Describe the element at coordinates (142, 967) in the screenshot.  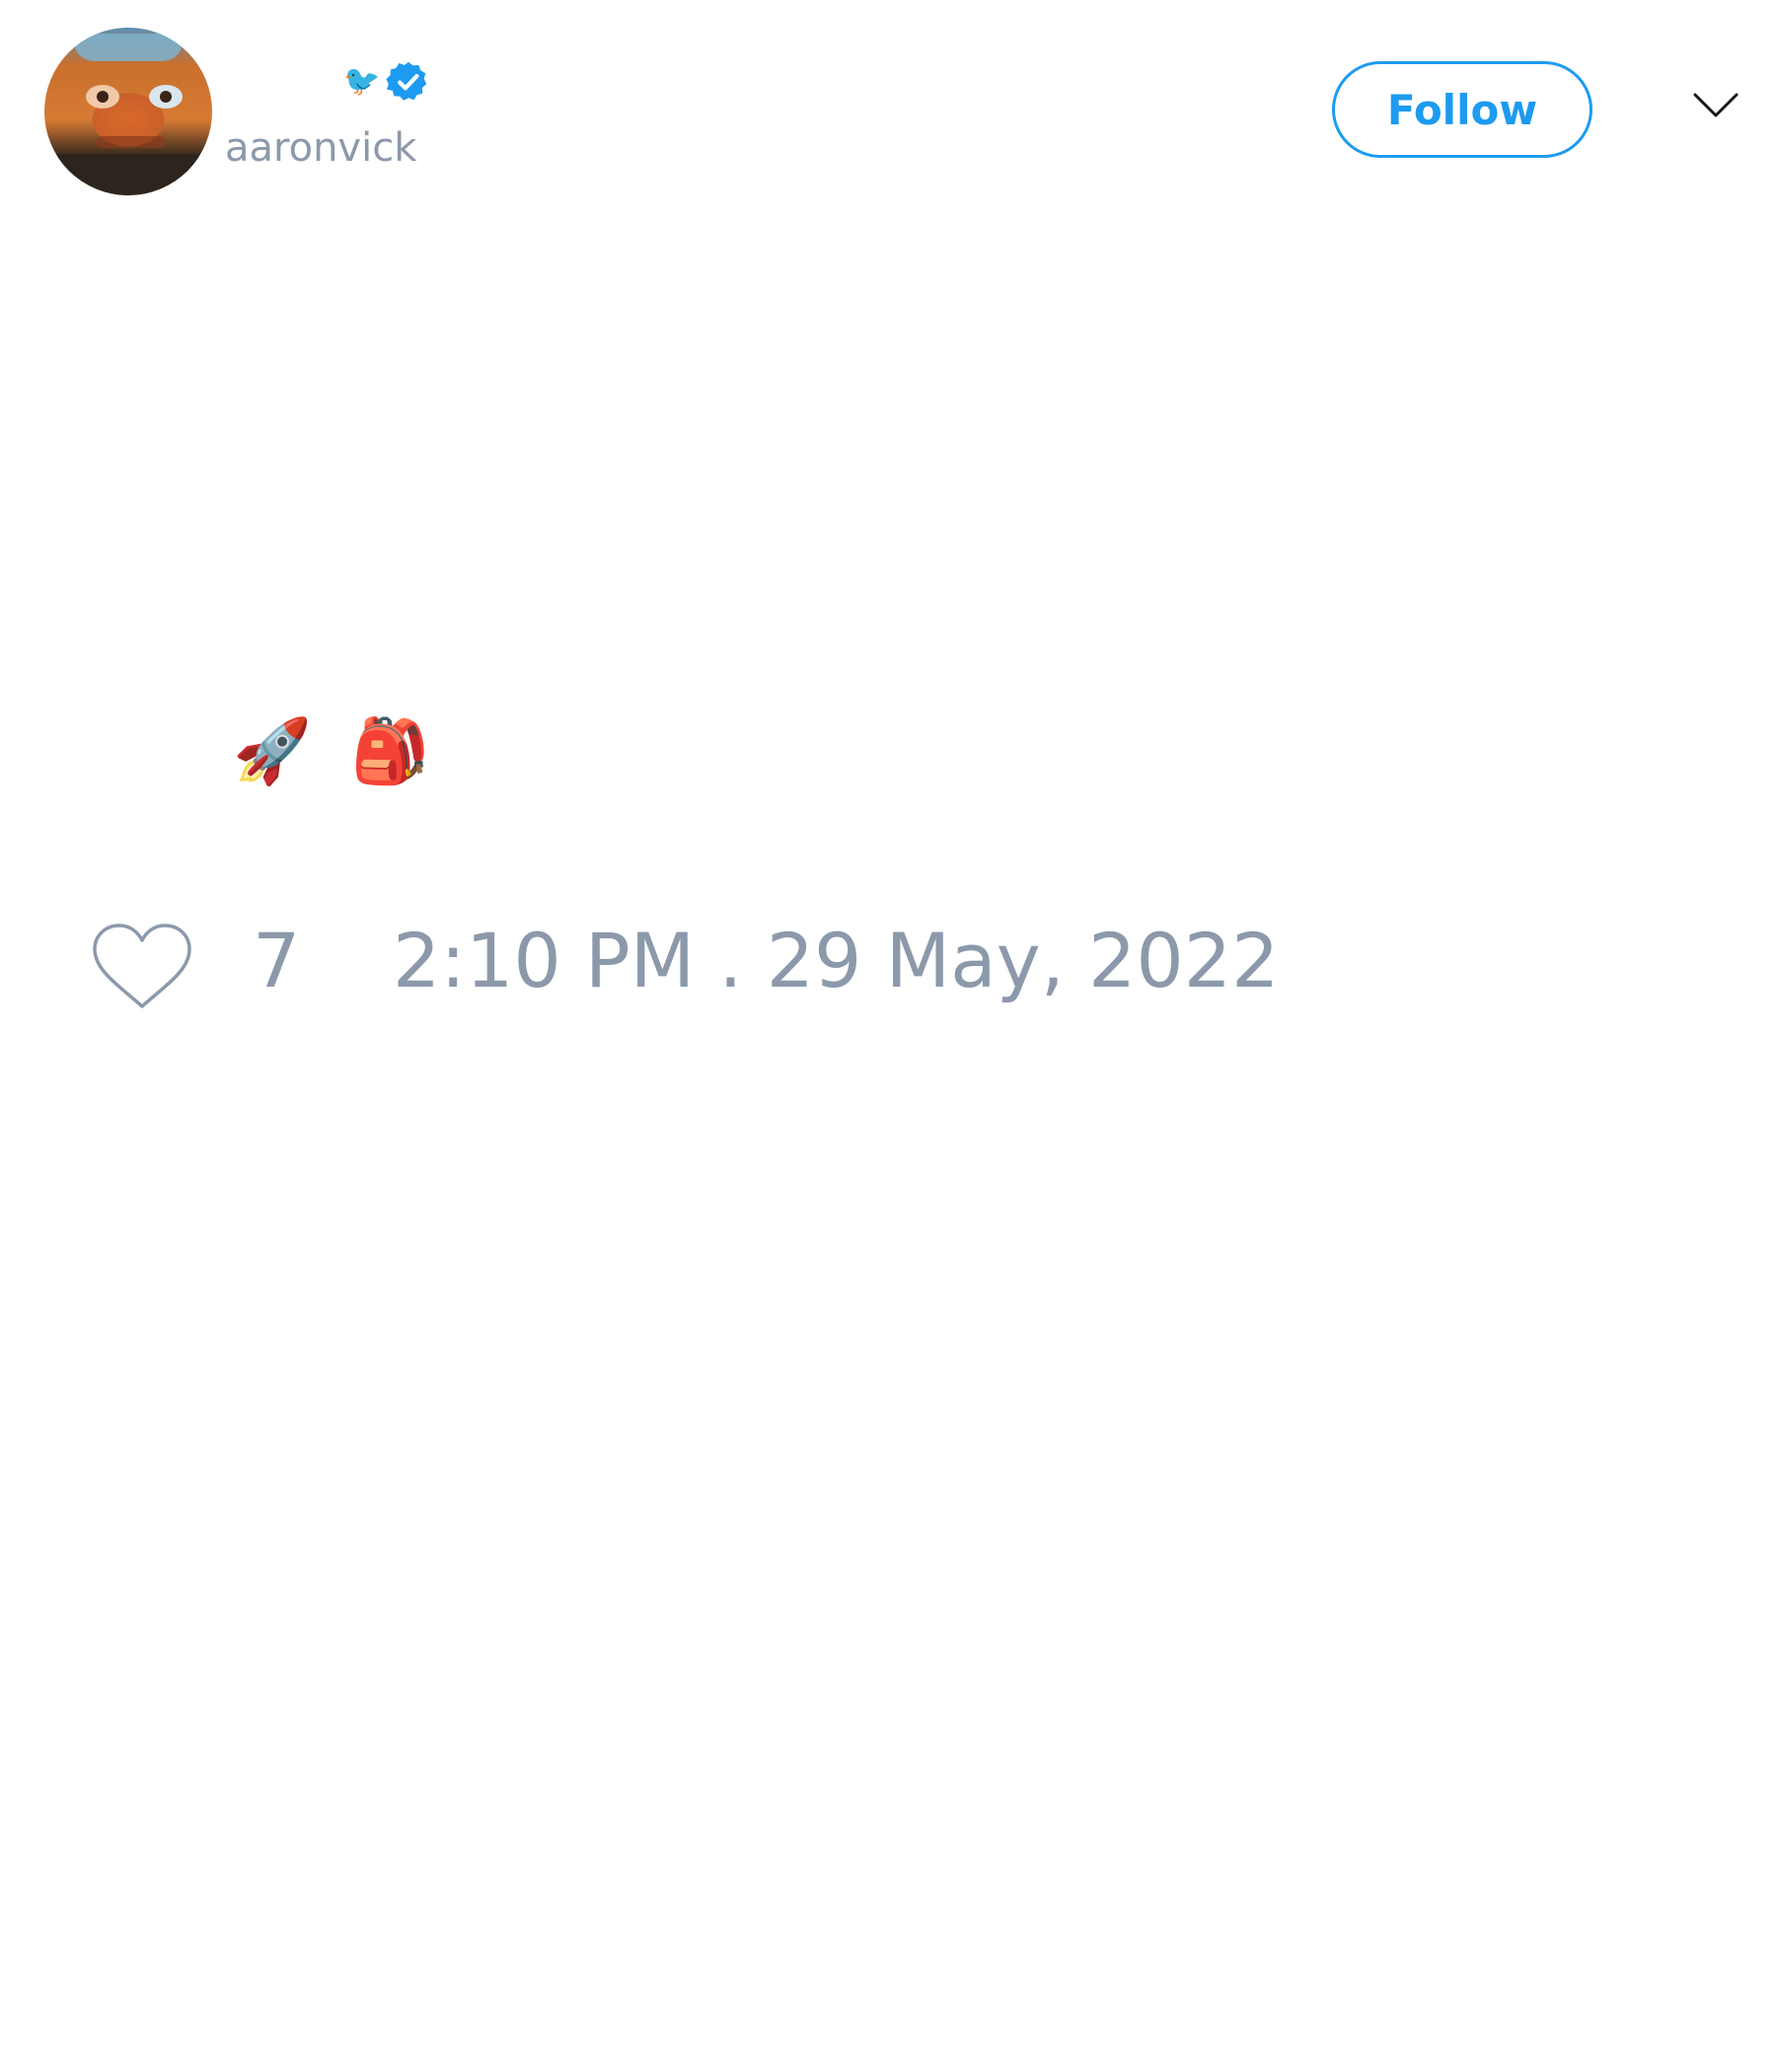
I see `heart-icon` at that location.